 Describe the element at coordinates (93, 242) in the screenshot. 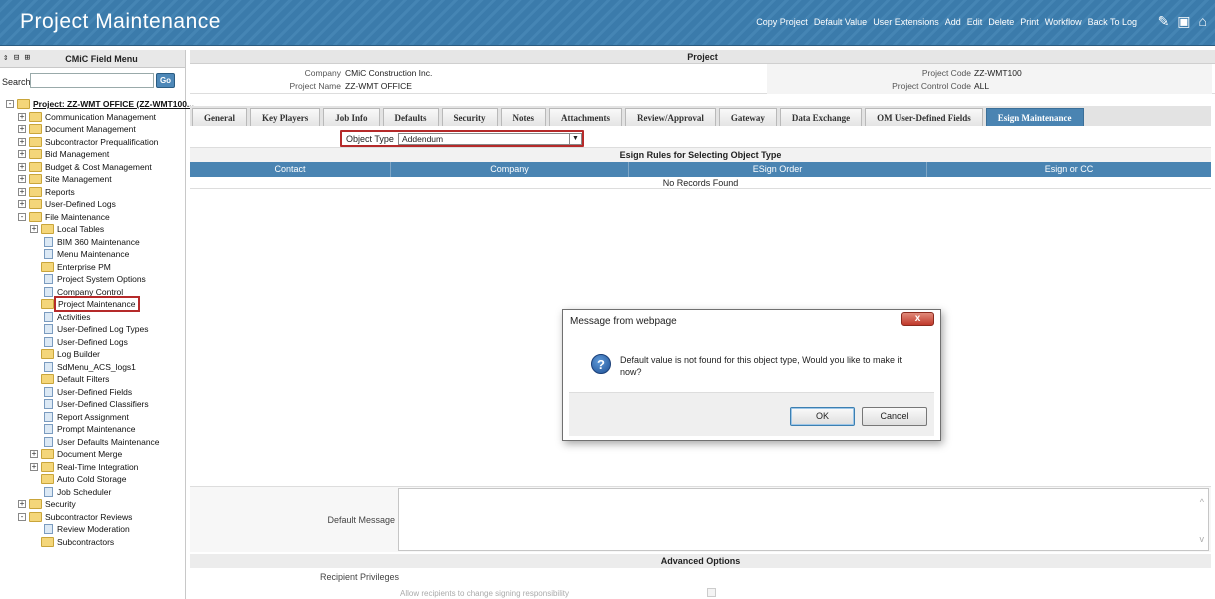

I see `tree-item: BIM 360 Maintenance` at that location.